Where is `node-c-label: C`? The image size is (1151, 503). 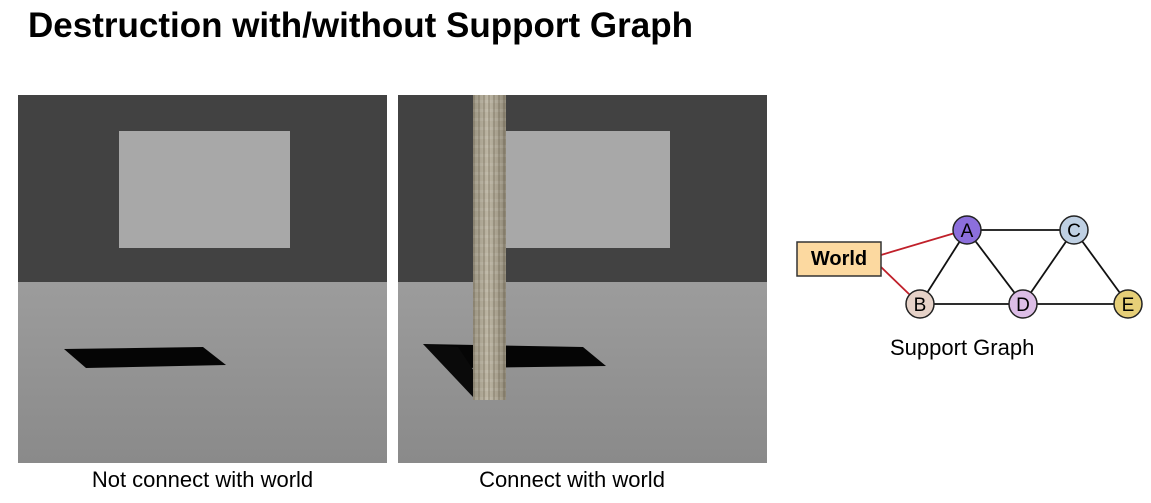
node-c-label: C is located at coordinates (1074, 231).